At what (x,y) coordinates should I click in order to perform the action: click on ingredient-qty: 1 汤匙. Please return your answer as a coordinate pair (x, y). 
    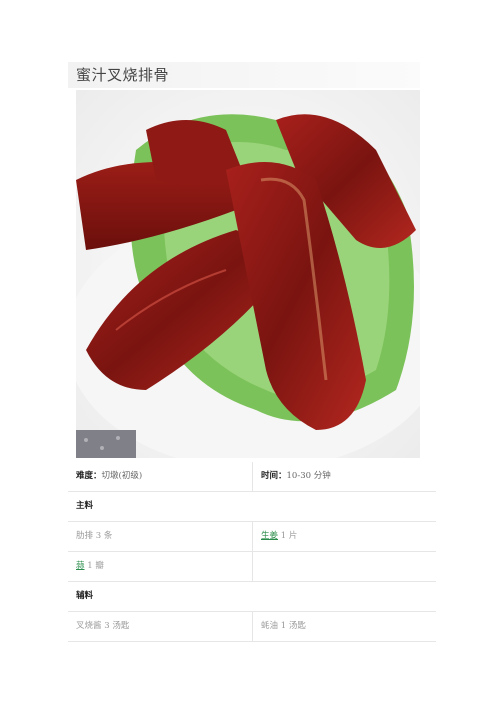
    Looking at the image, I should click on (293, 626).